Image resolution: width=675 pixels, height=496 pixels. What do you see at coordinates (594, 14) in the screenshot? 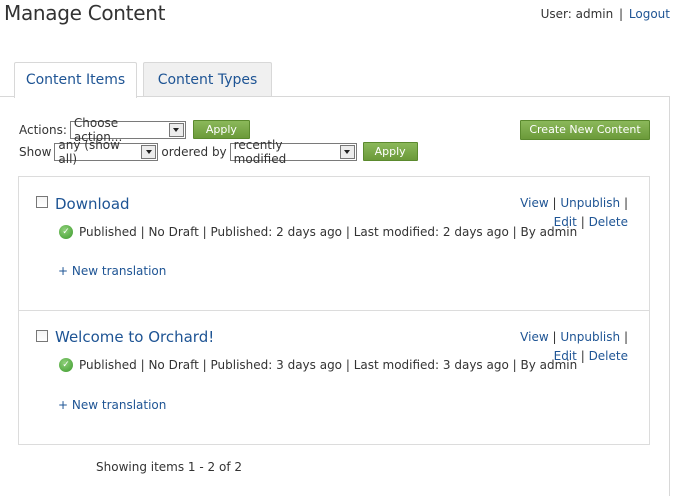
I see `user-name: admin` at bounding box center [594, 14].